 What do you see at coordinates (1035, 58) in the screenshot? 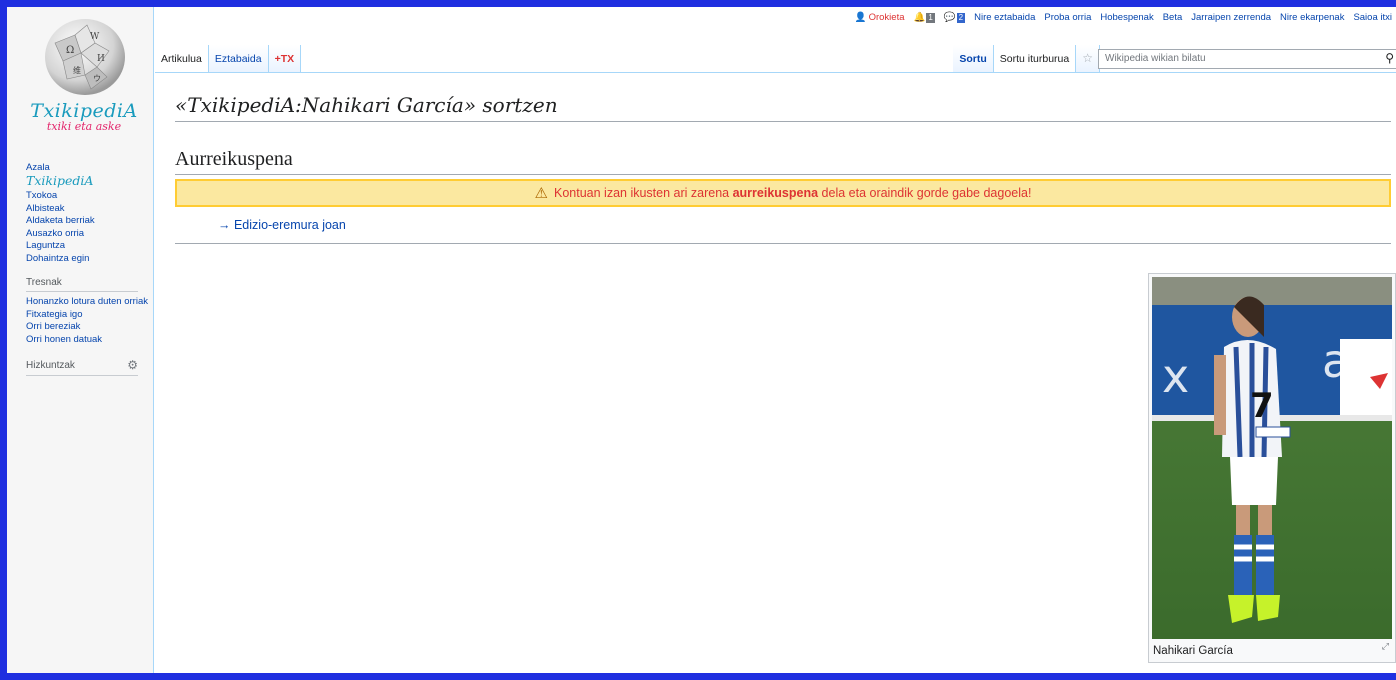
I see `tab-sortu-iturburua: Sortu iturburua` at bounding box center [1035, 58].